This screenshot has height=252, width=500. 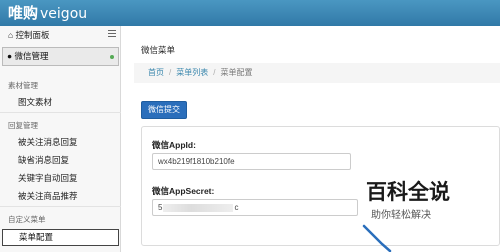 I want to click on appsecret-label: 微信AppSecret:, so click(x=183, y=191).